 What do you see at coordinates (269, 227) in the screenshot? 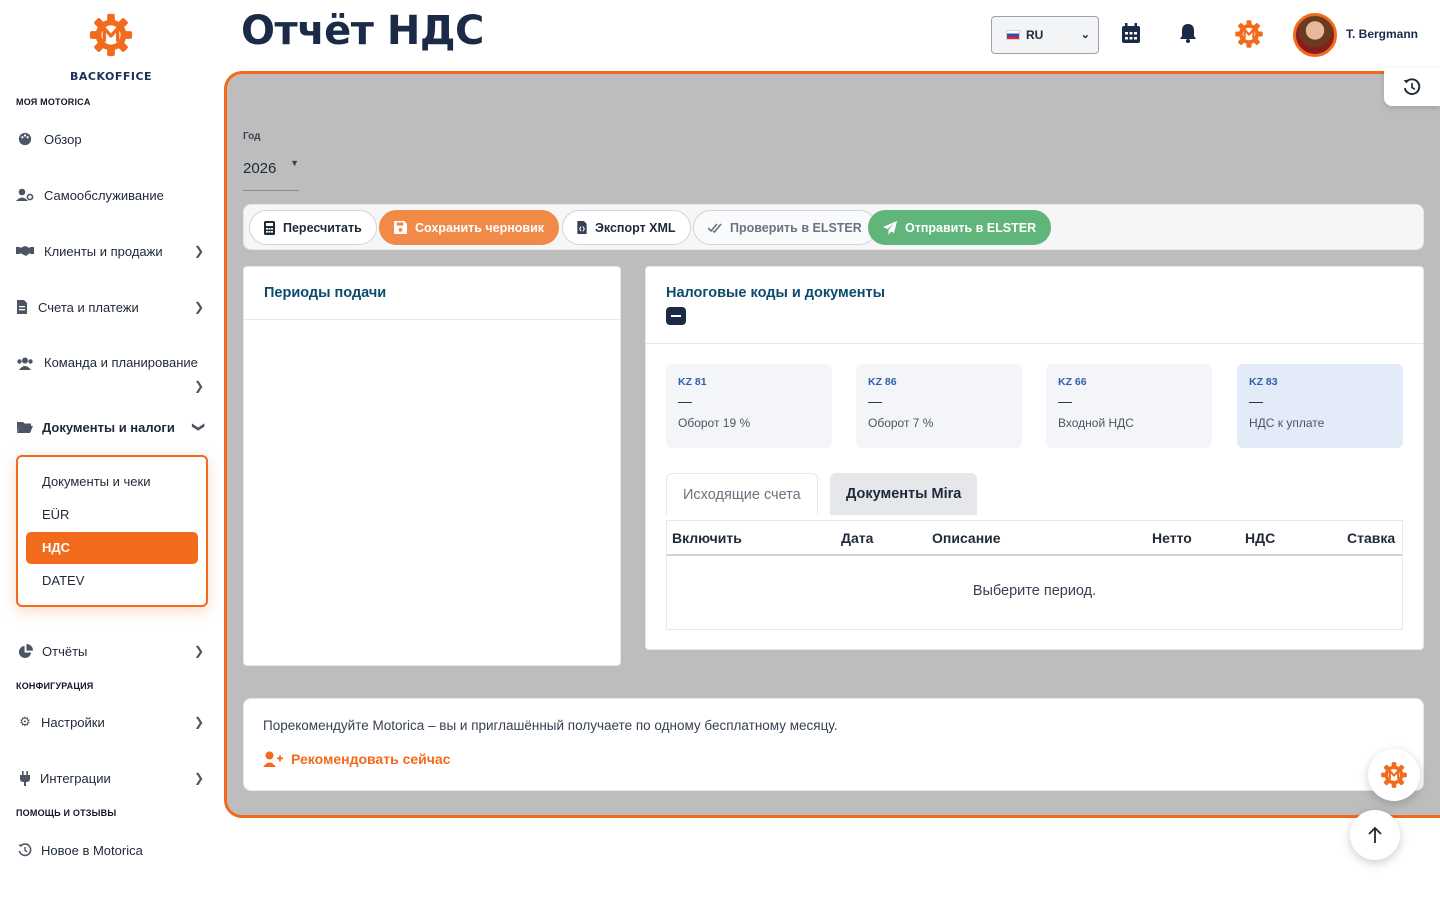
I see `calculator-icon` at bounding box center [269, 227].